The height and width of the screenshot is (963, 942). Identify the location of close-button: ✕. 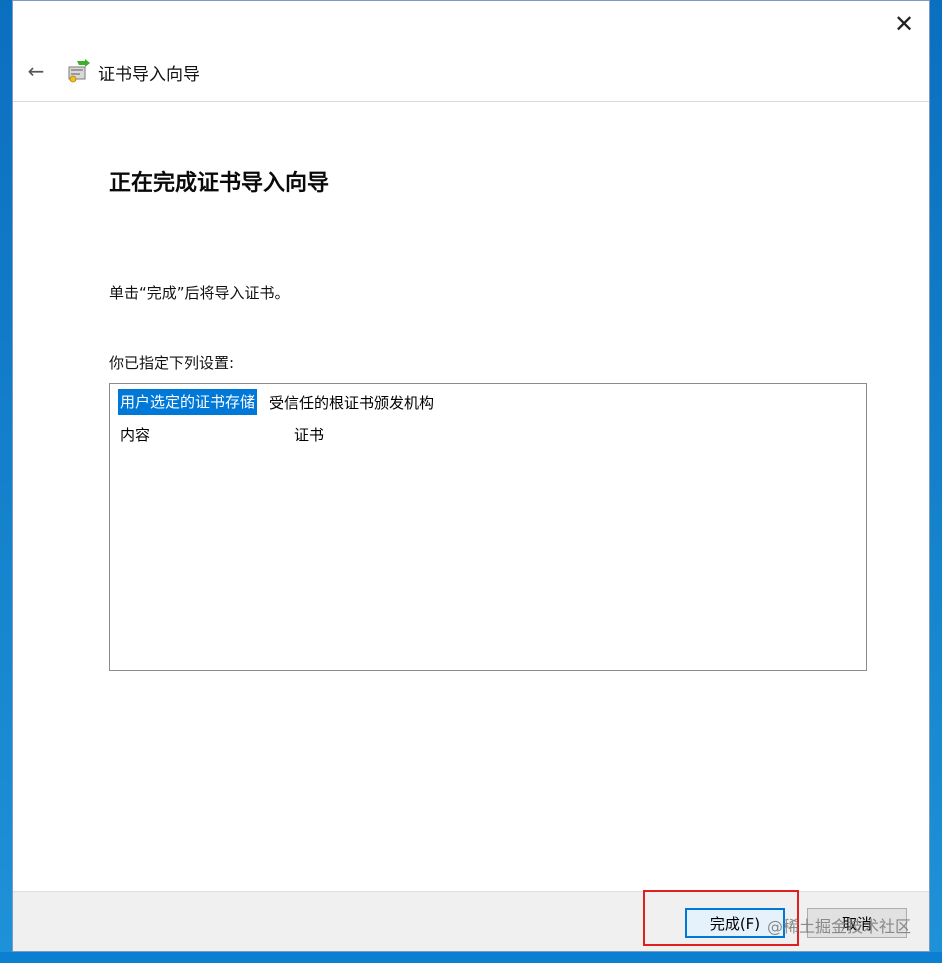
(904, 24).